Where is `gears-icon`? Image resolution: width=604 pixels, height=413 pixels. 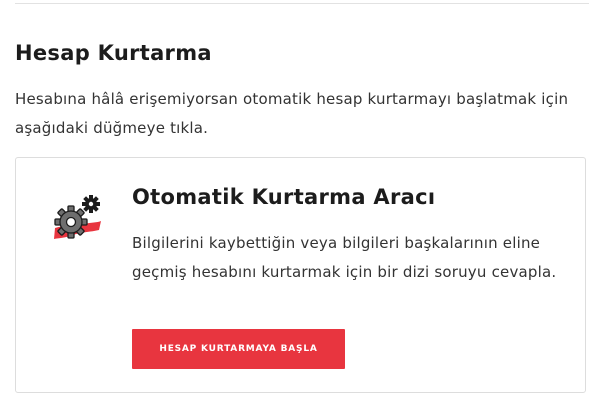
gears-icon is located at coordinates (79, 221).